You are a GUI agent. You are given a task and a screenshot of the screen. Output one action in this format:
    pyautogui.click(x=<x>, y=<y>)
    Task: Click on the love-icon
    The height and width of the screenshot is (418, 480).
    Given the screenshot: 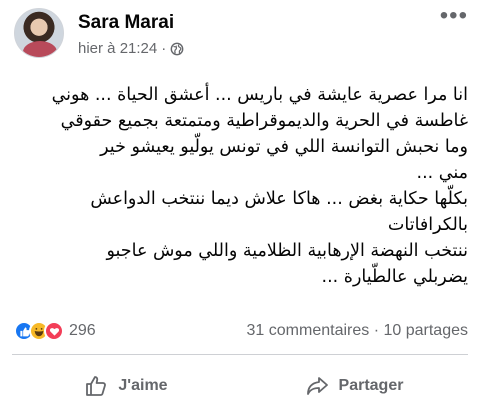 What is the action you would take?
    pyautogui.click(x=54, y=331)
    